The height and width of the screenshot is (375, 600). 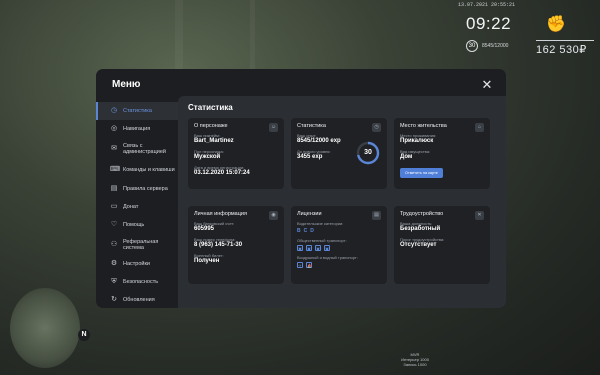 I want to click on property-type-value: Дом, so click(x=406, y=157).